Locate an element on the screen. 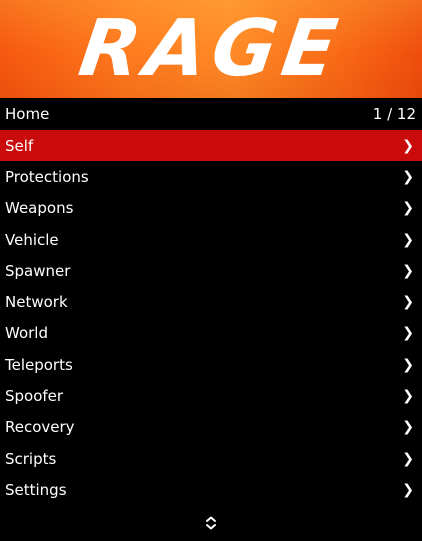 Image resolution: width=422 pixels, height=541 pixels. menu-item-scripts: Scripts ❯ is located at coordinates (211, 458).